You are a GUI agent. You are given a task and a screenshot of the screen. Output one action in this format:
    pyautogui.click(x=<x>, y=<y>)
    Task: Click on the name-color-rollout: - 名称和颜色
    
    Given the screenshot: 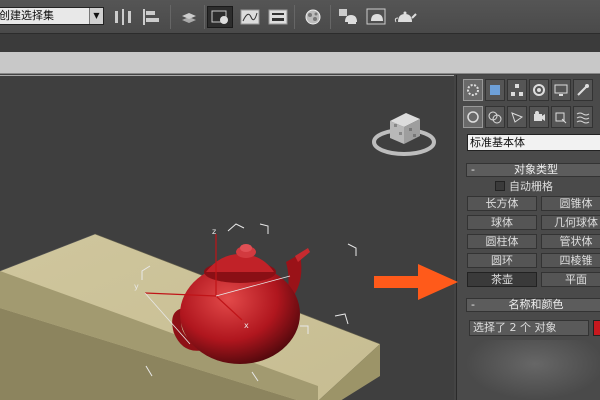 What is the action you would take?
    pyautogui.click(x=533, y=305)
    